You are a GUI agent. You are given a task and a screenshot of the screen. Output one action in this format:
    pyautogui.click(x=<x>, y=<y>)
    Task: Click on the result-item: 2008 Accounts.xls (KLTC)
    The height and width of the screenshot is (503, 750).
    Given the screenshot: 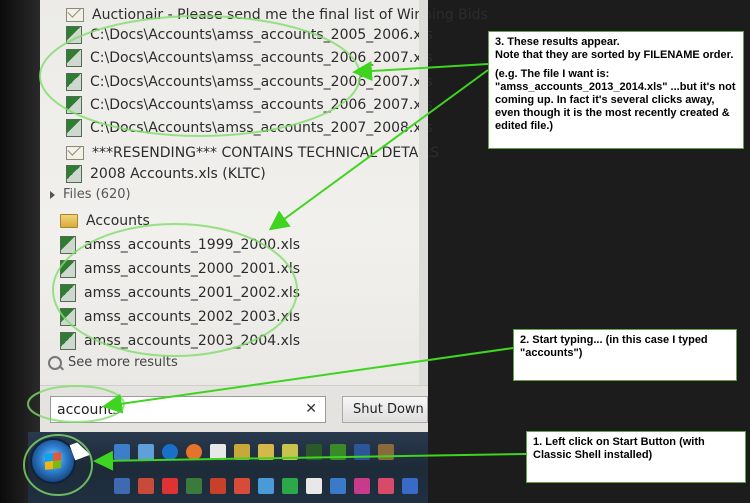 What is the action you would take?
    pyautogui.click(x=166, y=174)
    